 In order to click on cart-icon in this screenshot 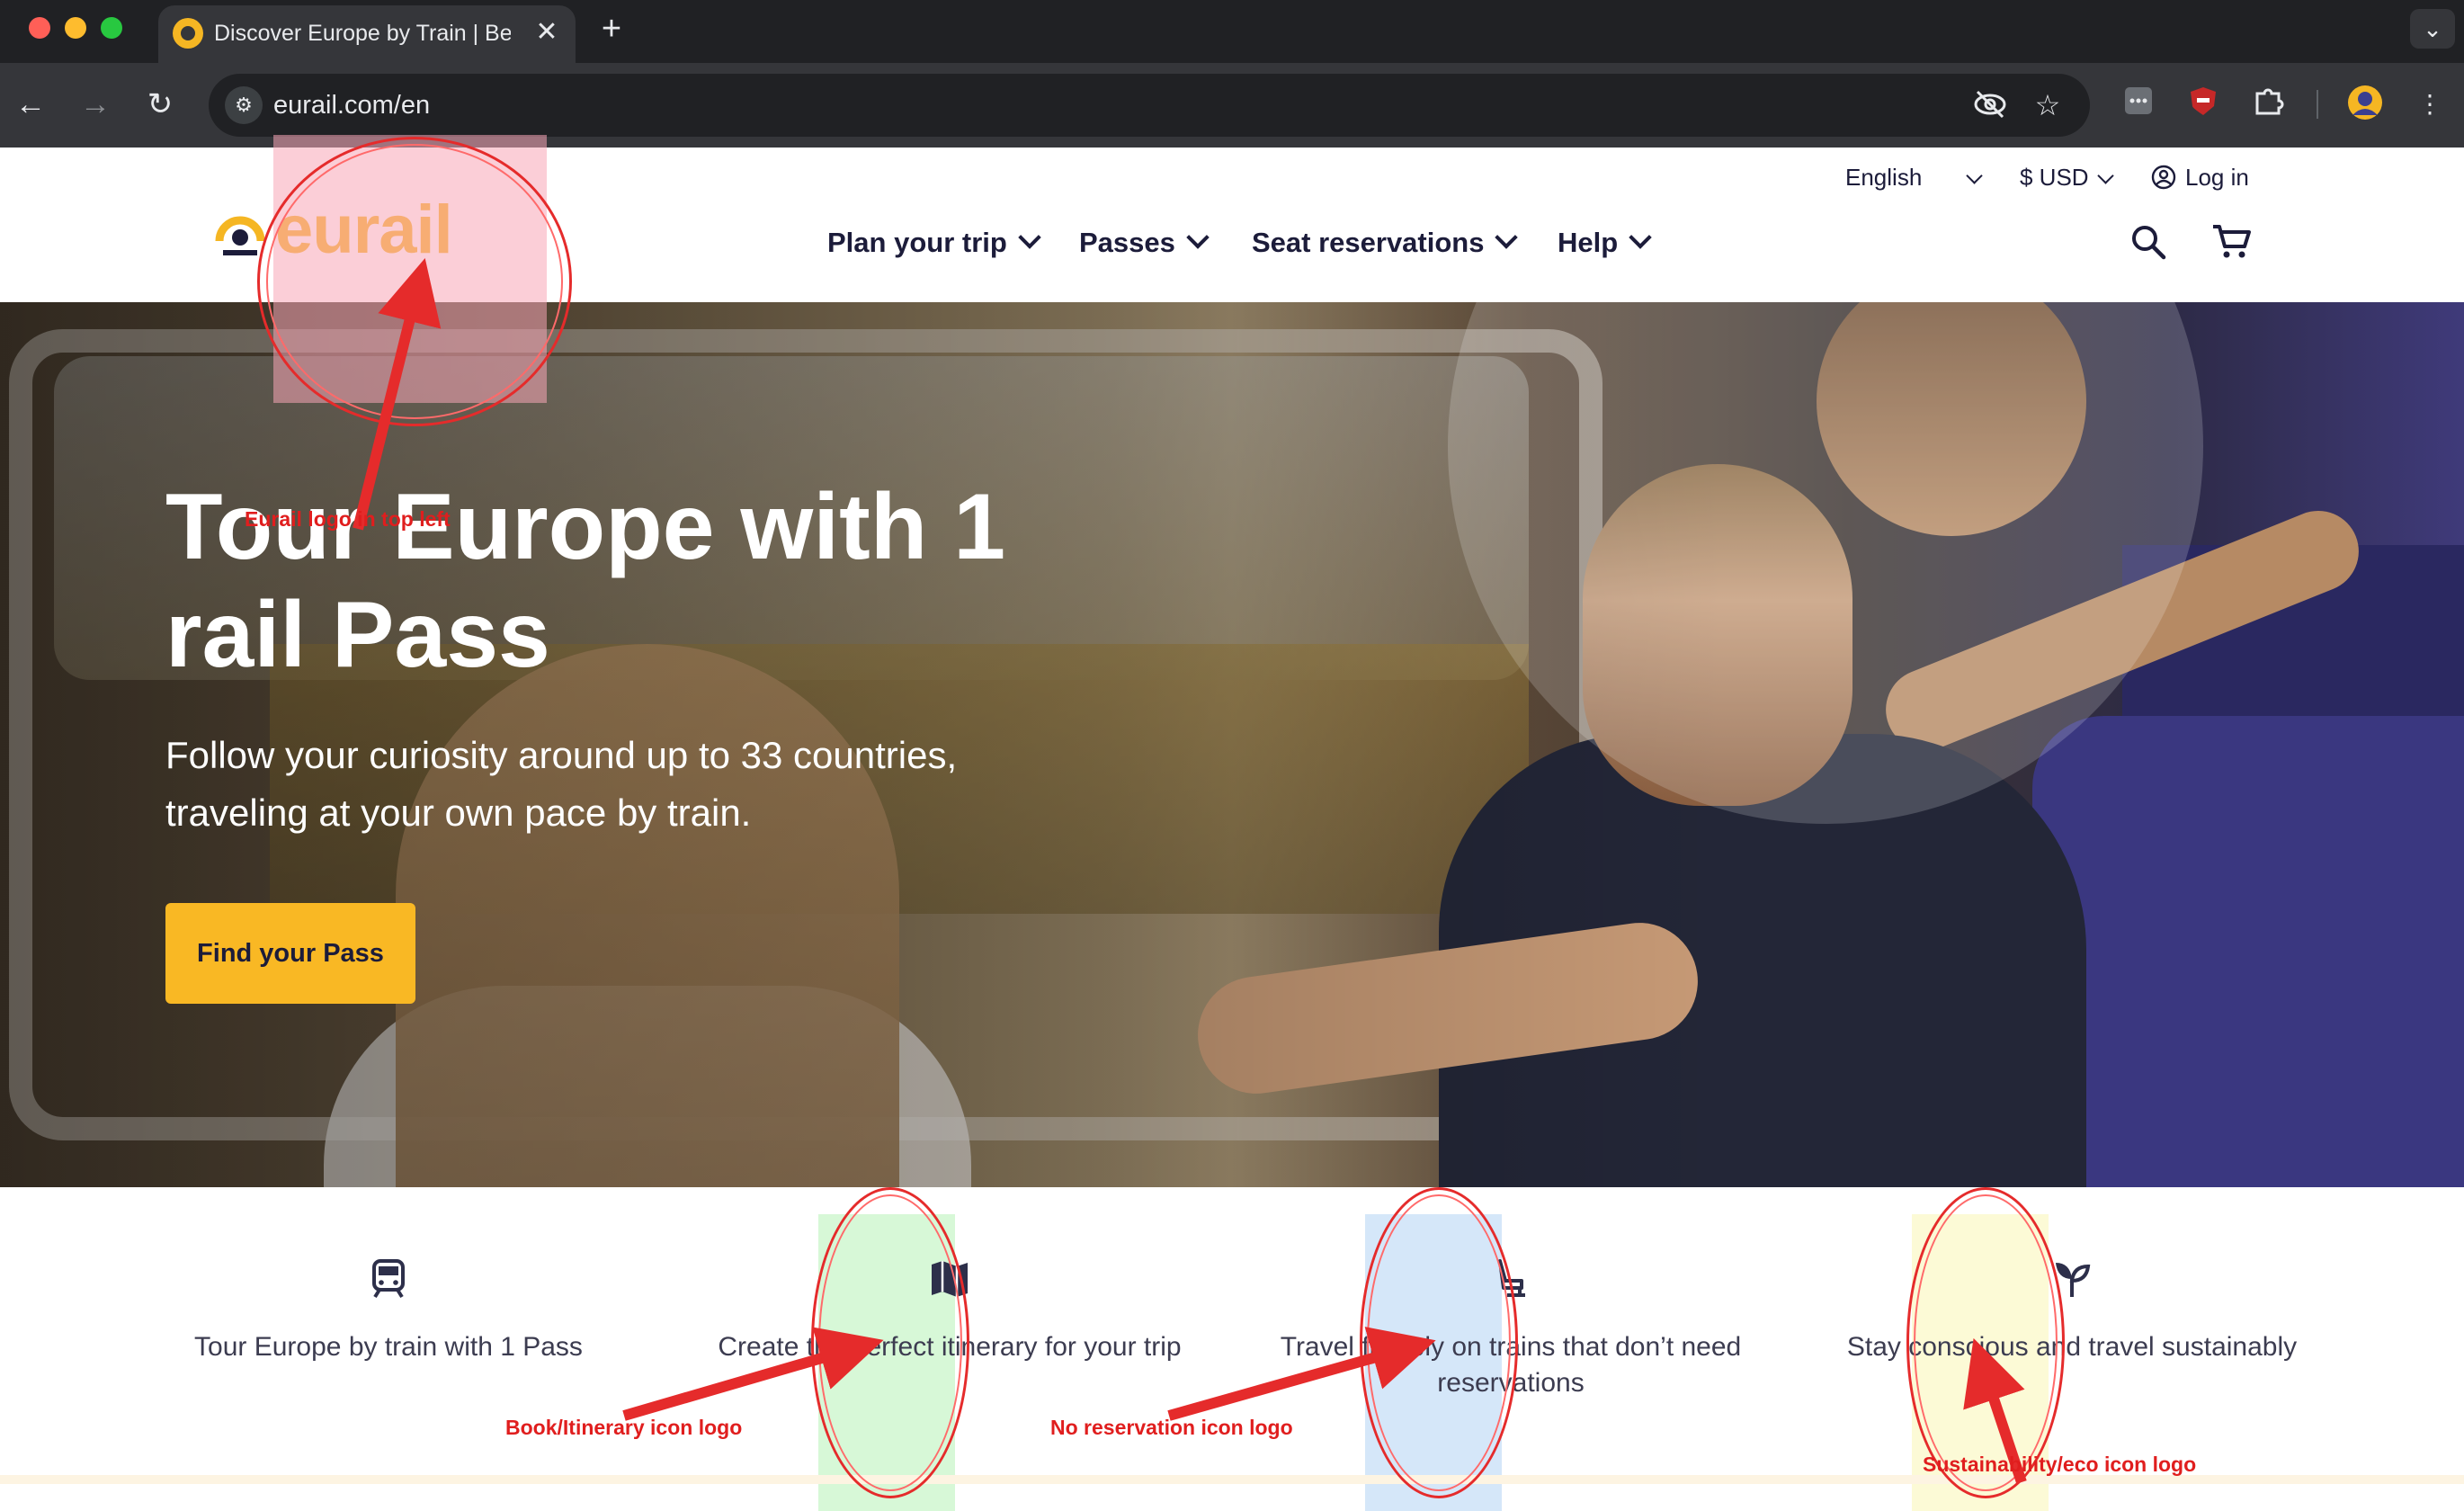, I will do `click(2231, 242)`.